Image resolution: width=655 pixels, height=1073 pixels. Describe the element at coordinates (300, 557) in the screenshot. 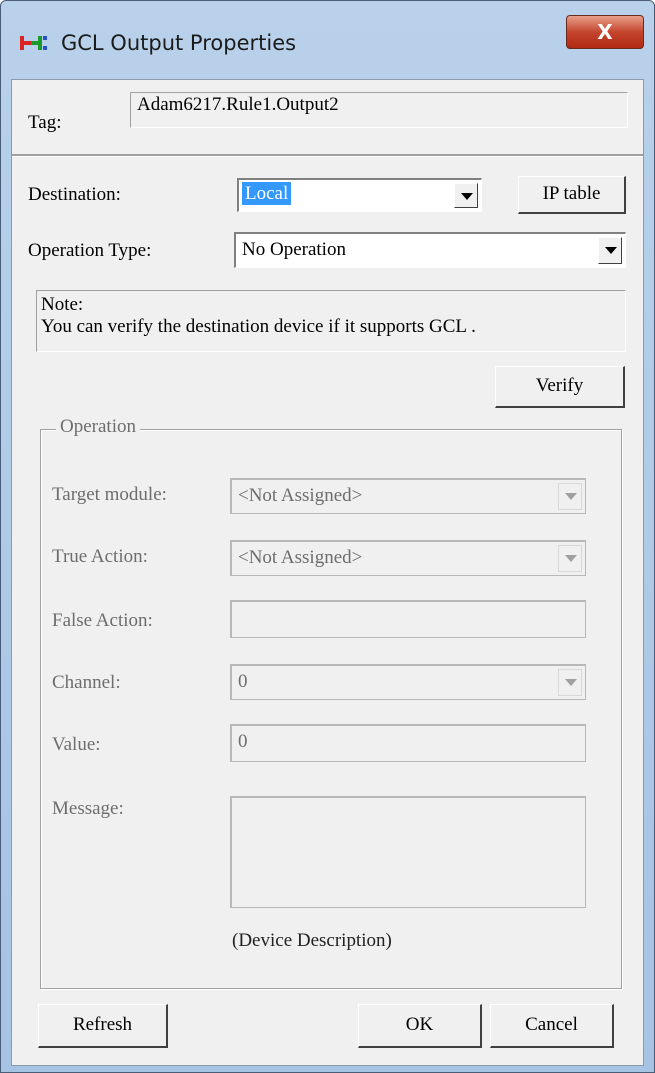

I see `true-action-value: <Not Assigned>` at that location.